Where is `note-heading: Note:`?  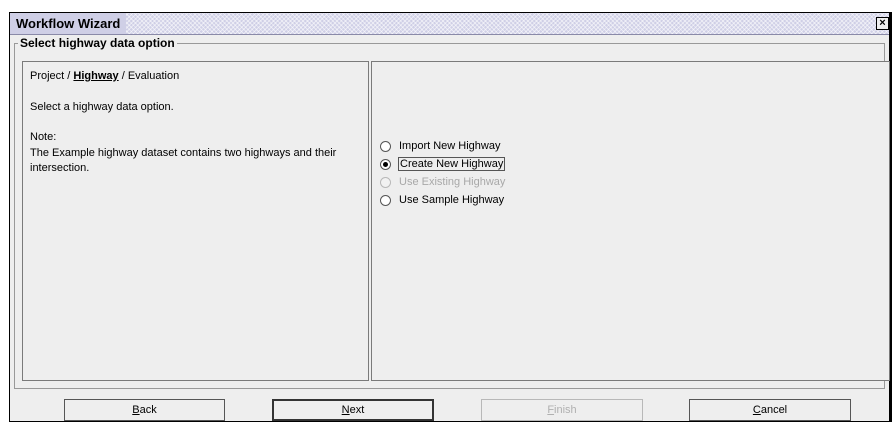
note-heading: Note: is located at coordinates (43, 137).